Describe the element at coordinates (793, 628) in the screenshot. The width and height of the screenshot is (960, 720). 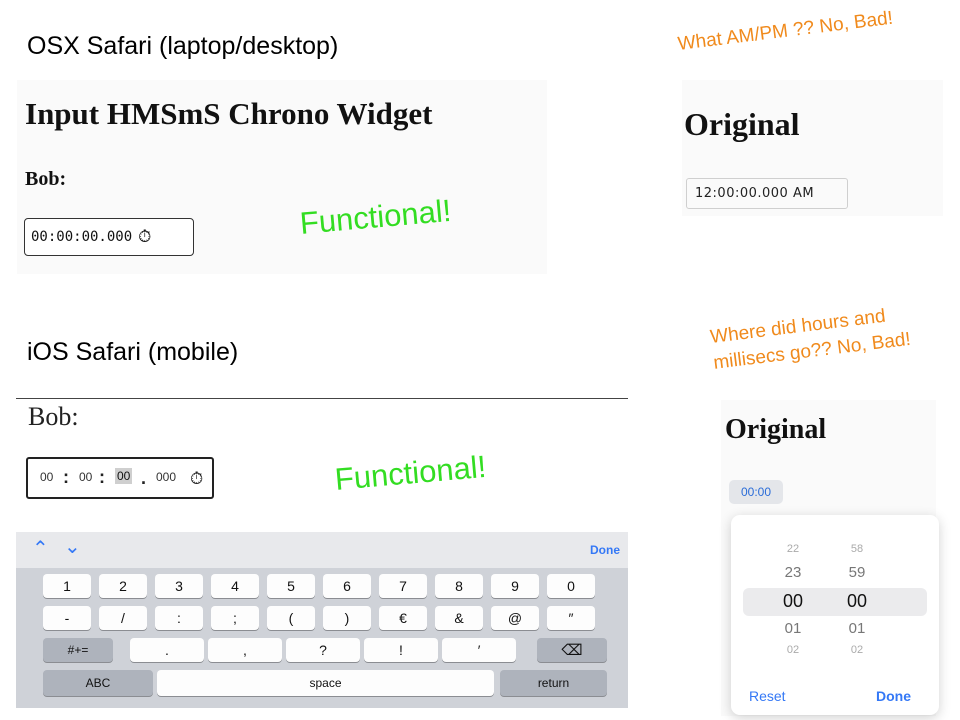
I see `hour-option: 01` at that location.